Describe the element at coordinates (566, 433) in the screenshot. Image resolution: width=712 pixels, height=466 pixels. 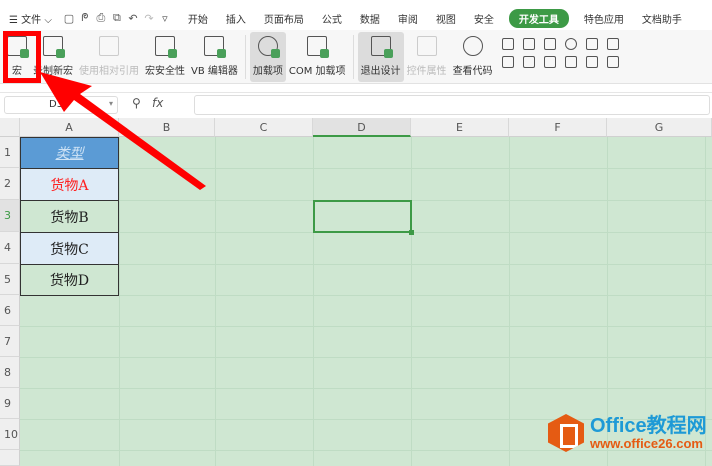
I see `office-logo-icon` at that location.